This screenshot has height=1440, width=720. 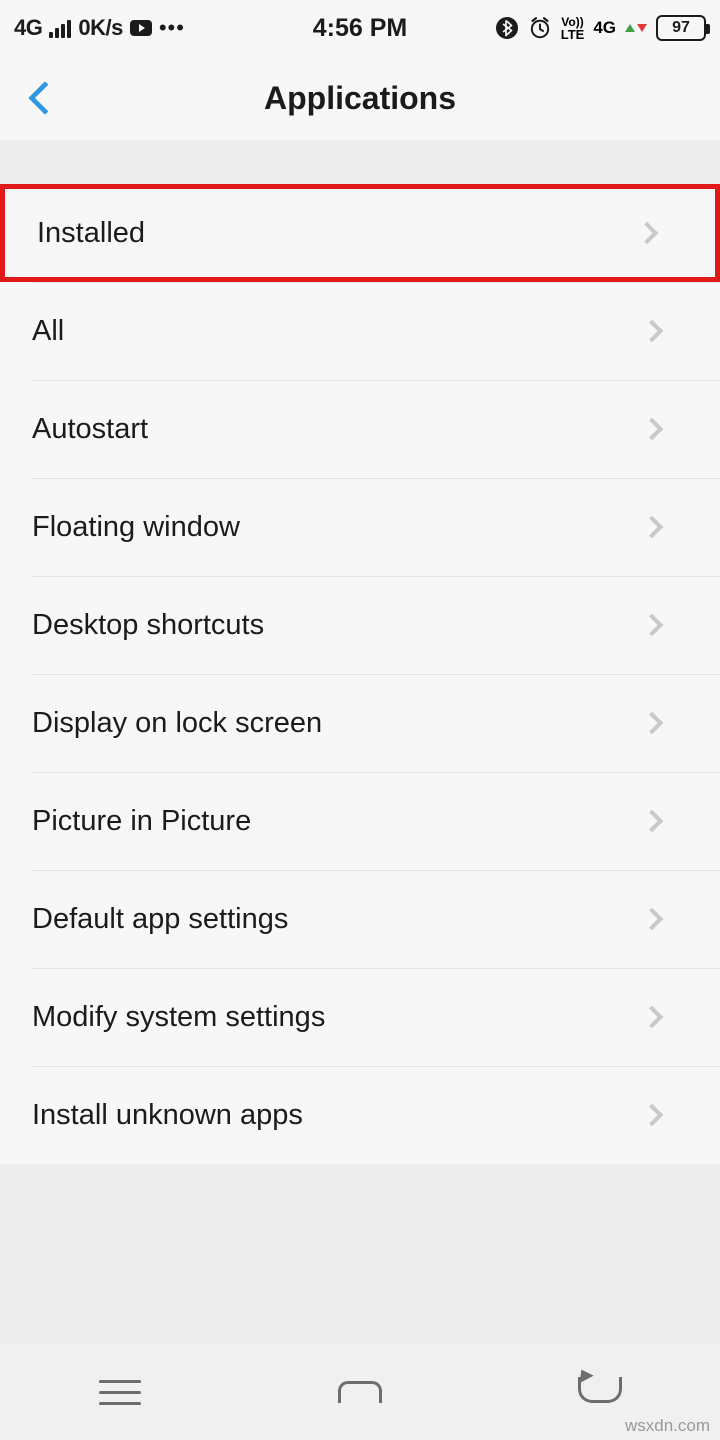 I want to click on volte-bottom-label: LTE, so click(x=572, y=34).